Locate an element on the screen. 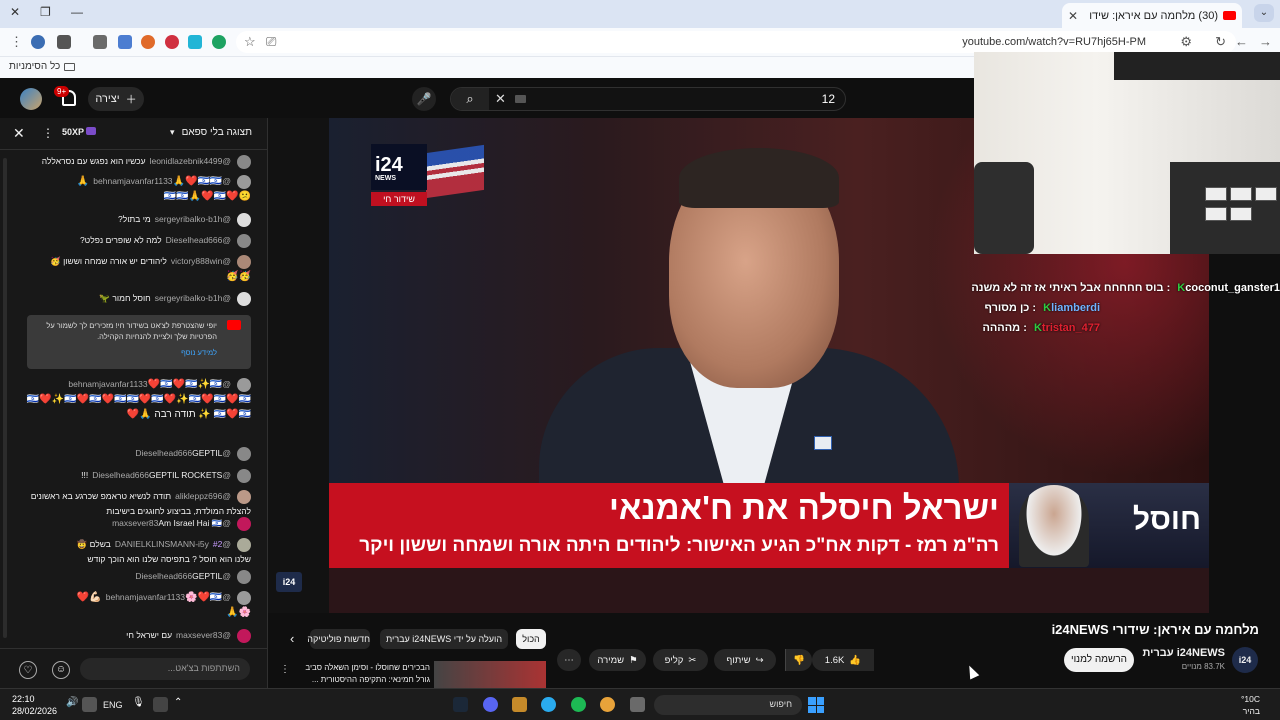 The image size is (1280, 720). search-icon: ⌕ is located at coordinates (470, 99).